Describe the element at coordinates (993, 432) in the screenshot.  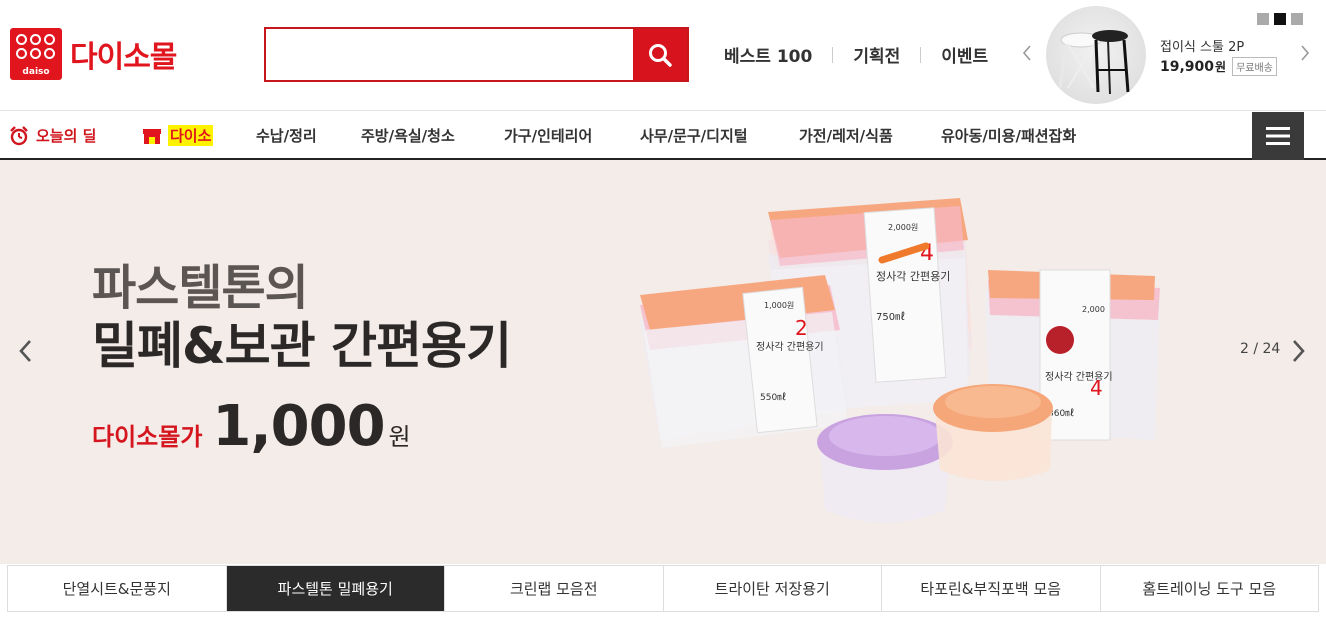
I see `round-container-orange` at that location.